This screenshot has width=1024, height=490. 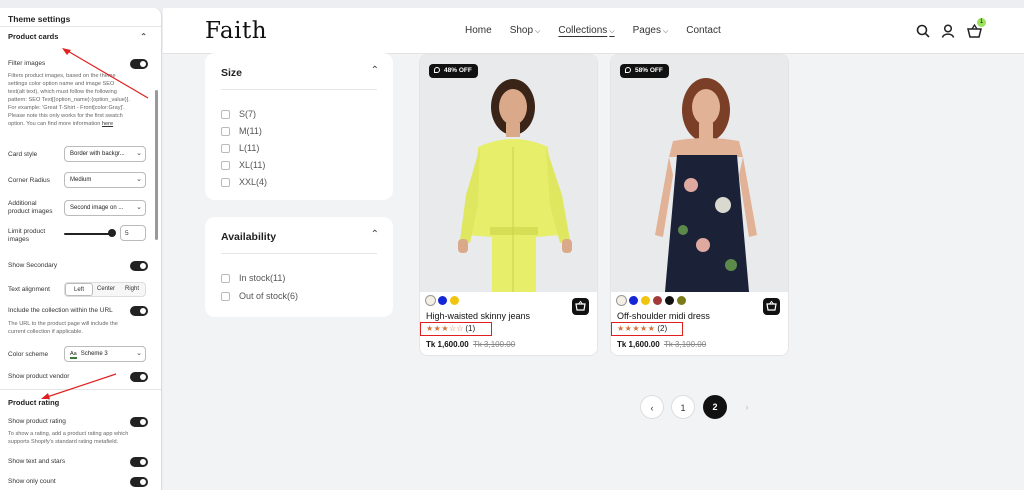 I want to click on size-option: XL(11), so click(x=243, y=165).